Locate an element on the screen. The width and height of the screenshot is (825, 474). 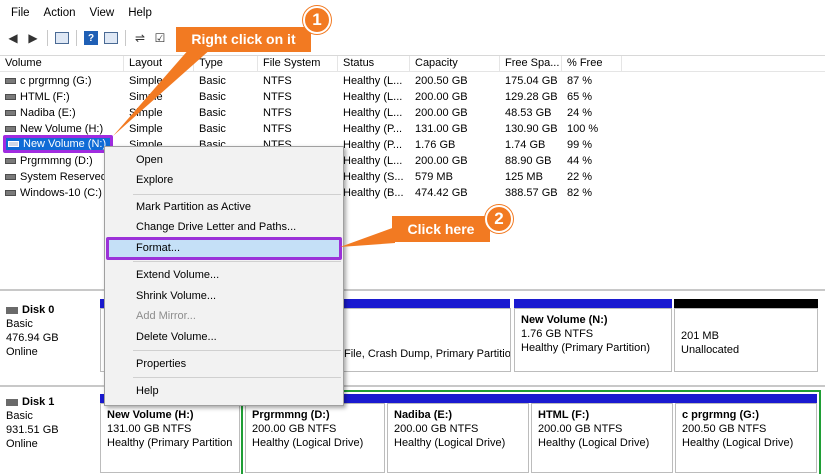
callout-right-click: Right click on it is located at coordinates (243, 39).